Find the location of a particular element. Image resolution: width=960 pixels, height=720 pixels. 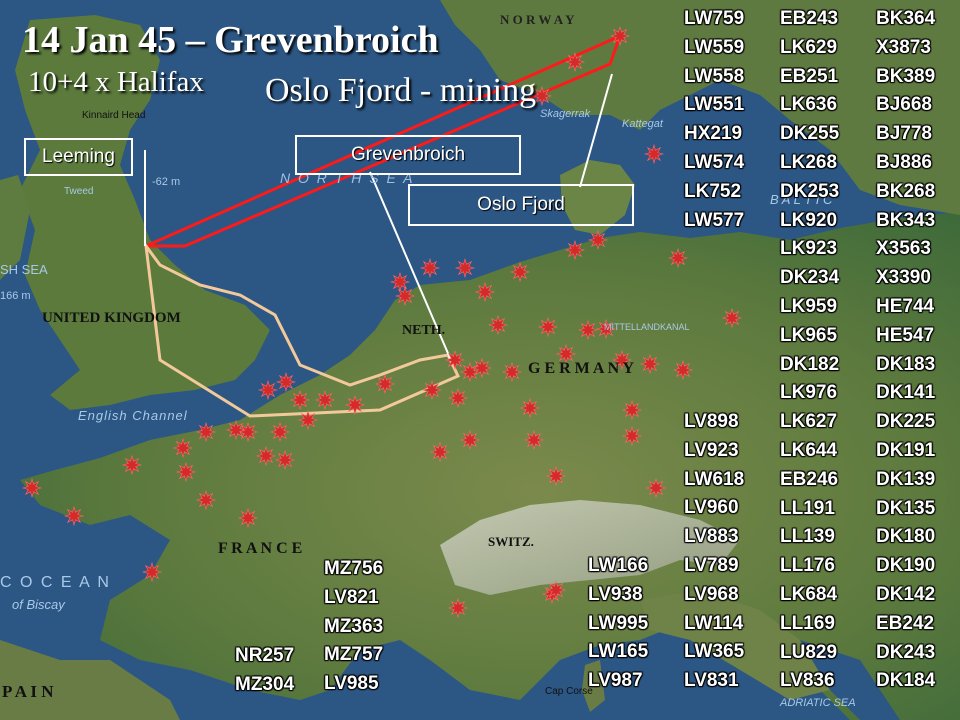

aircraft-serial: LL191 is located at coordinates (807, 508).